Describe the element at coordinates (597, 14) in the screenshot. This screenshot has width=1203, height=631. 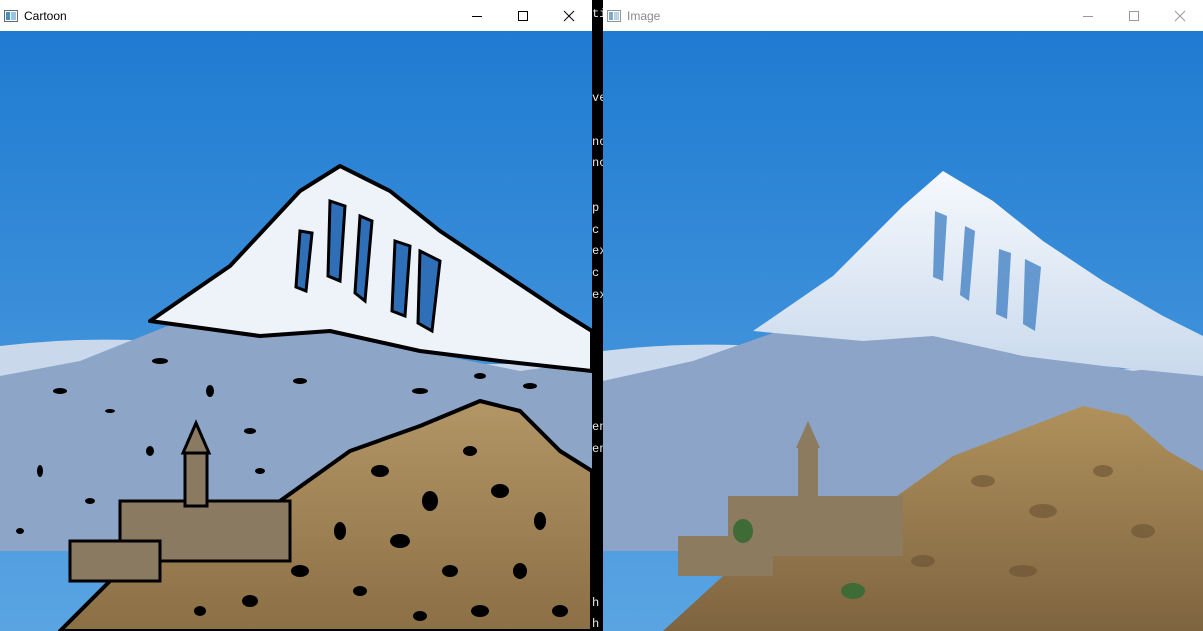
I see `console-text: ti` at that location.